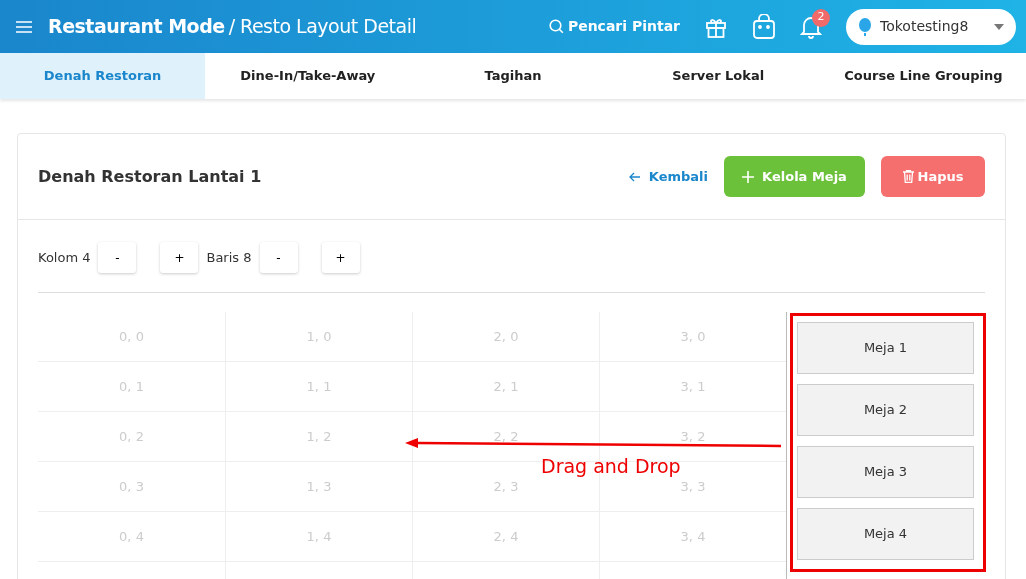 This screenshot has height=579, width=1026. What do you see at coordinates (865, 26) in the screenshot?
I see `balloon-icon` at bounding box center [865, 26].